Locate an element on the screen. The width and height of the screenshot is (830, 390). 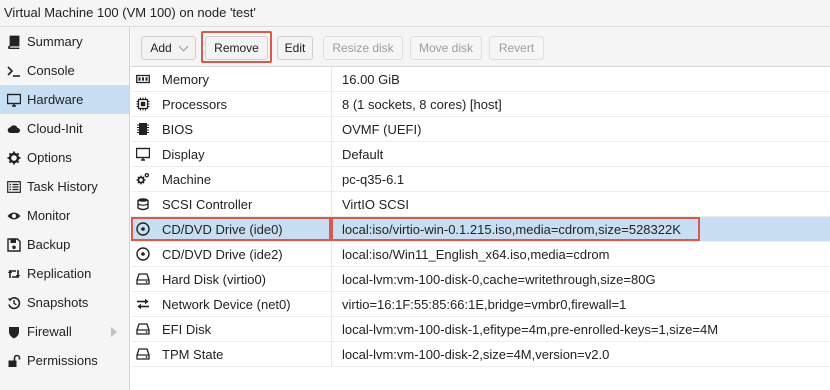
submenu-arrow-icon is located at coordinates (114, 332).